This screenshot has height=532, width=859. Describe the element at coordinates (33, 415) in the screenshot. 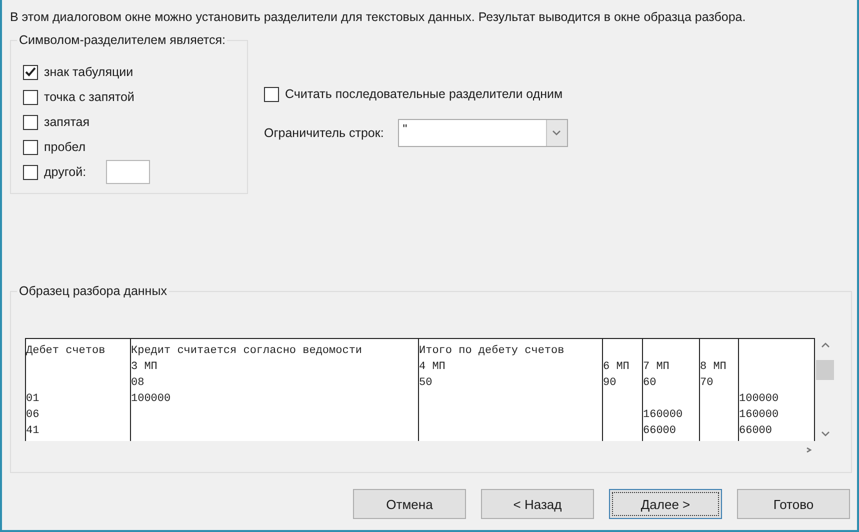

I see `table-cell-text: 06` at that location.